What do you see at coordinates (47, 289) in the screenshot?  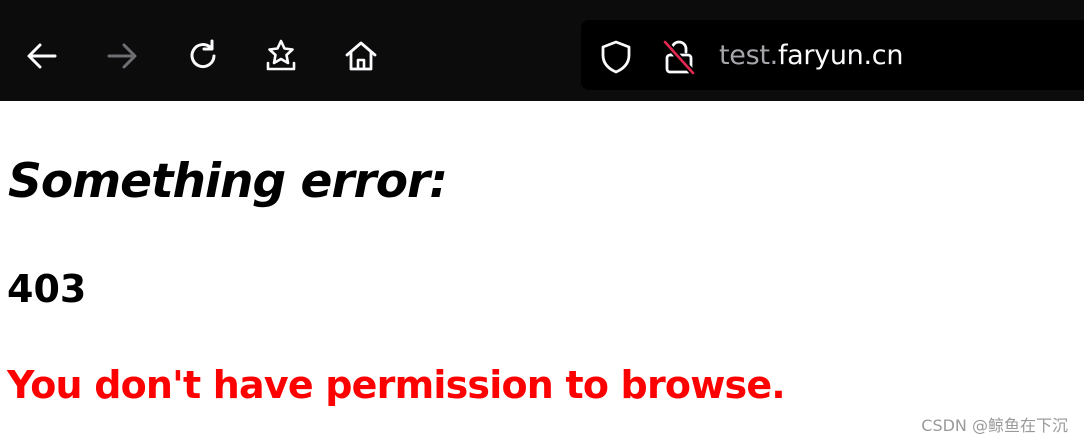 I see `error-status-code: 403` at bounding box center [47, 289].